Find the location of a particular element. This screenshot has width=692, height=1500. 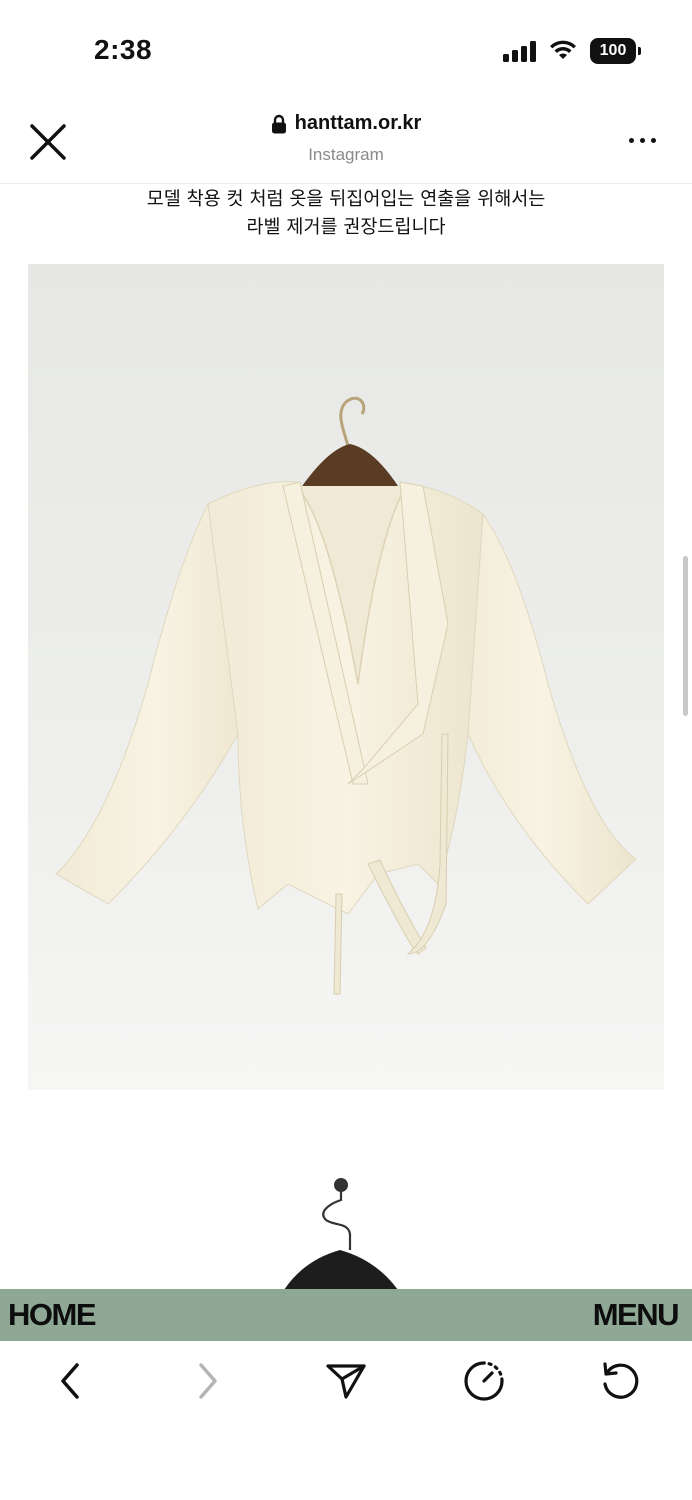

share-icon is located at coordinates (346, 1381).